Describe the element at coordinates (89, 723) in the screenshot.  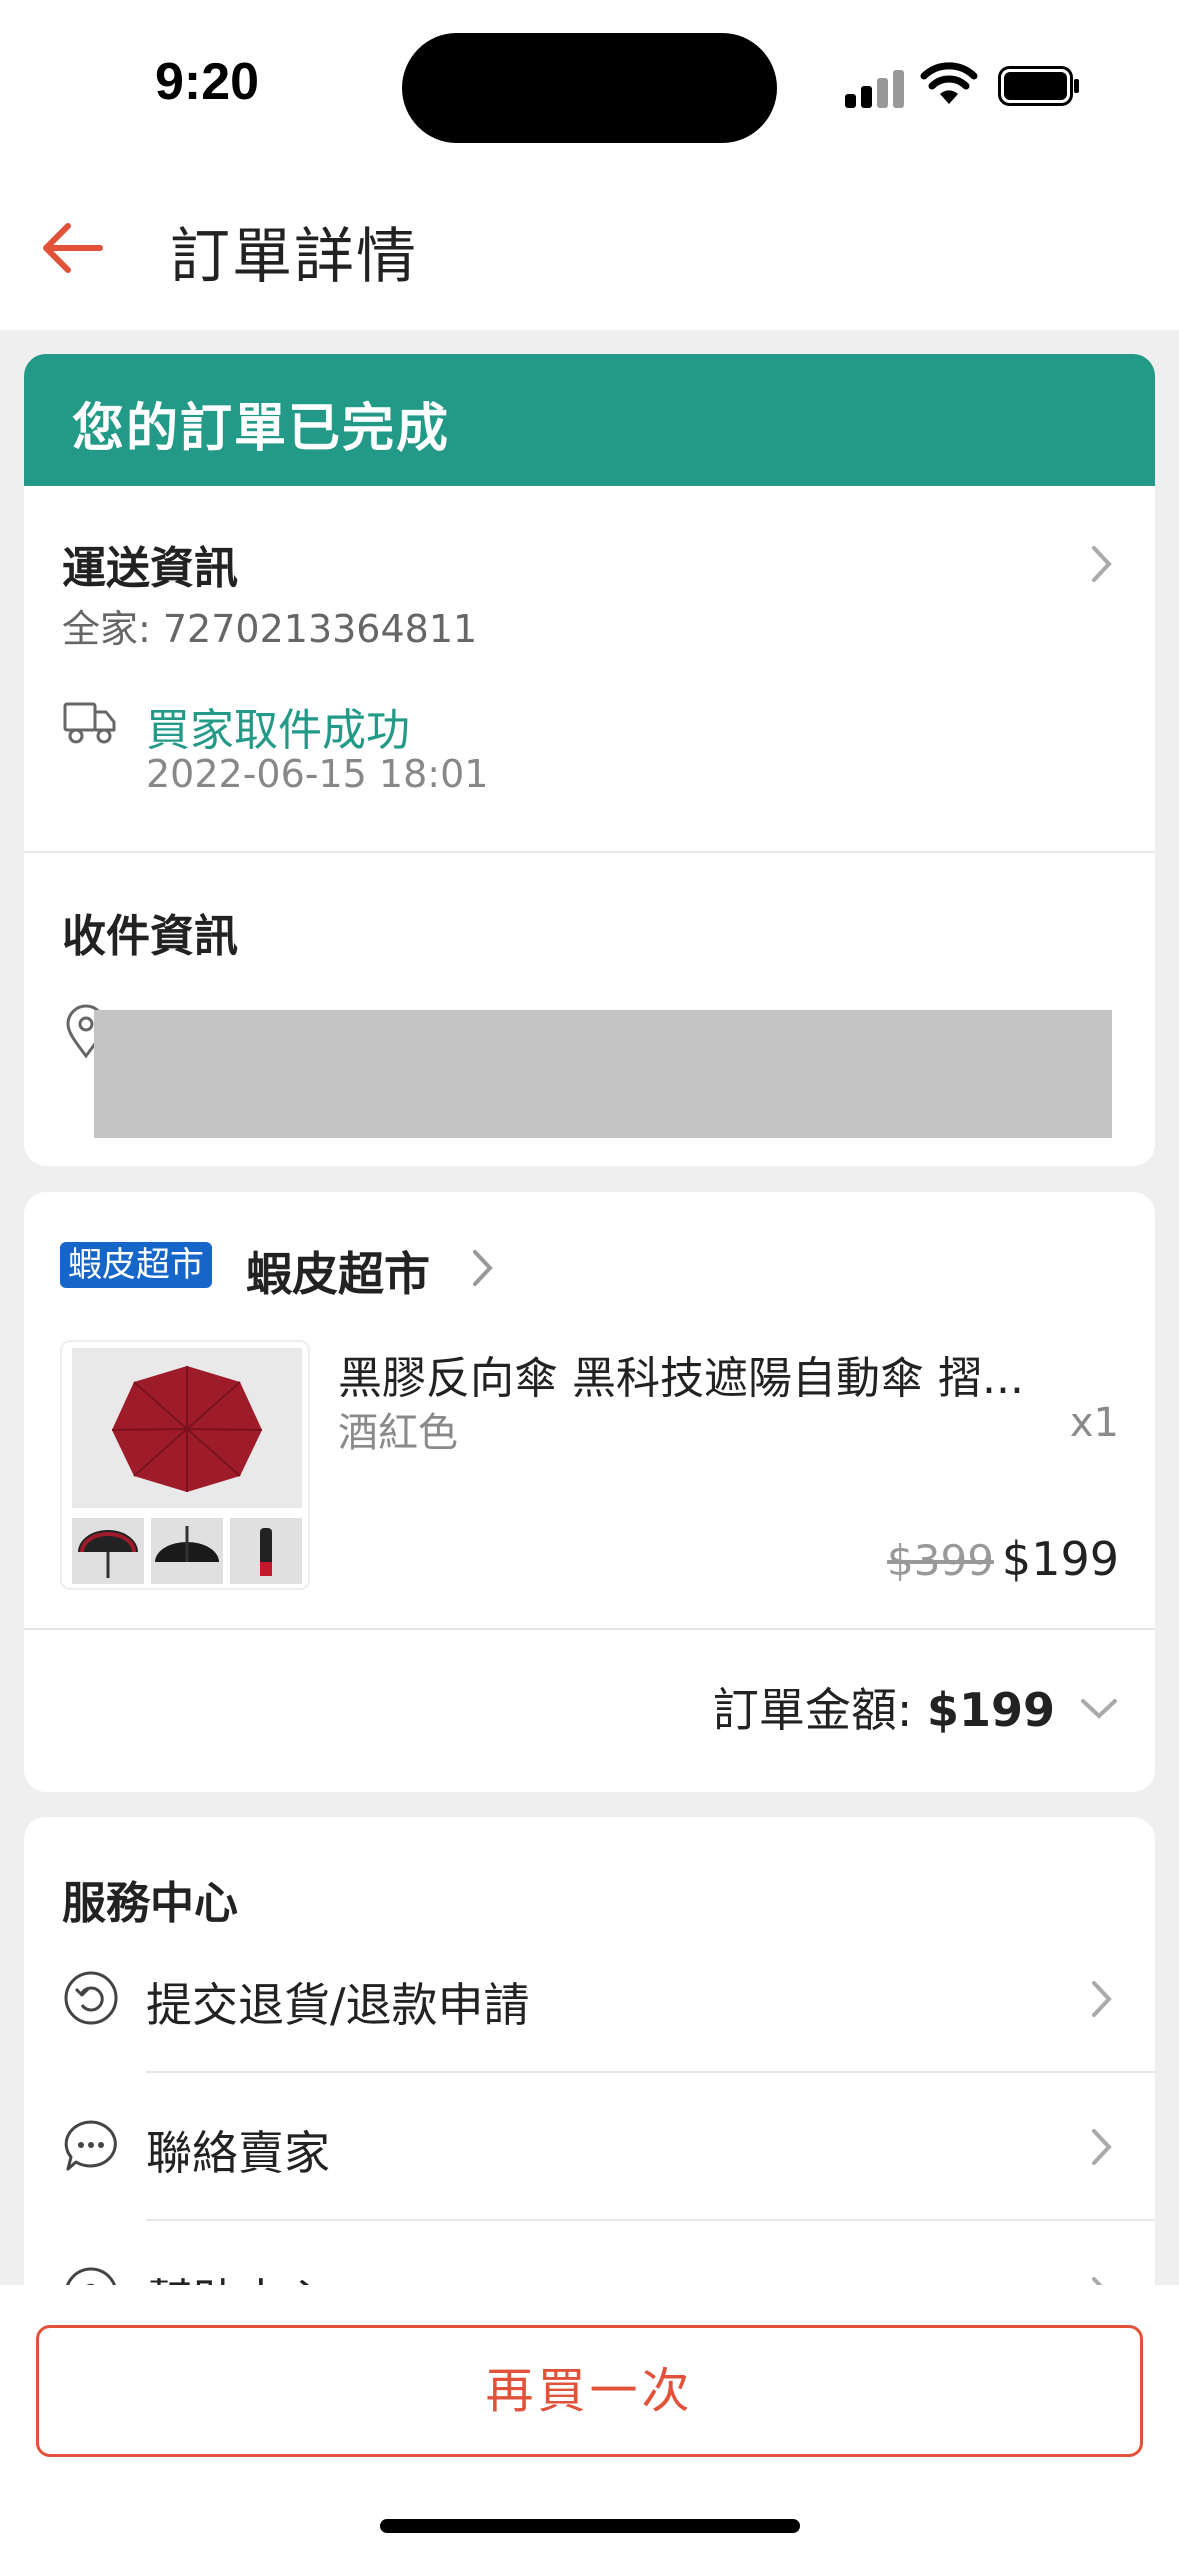
I see `truck-icon` at that location.